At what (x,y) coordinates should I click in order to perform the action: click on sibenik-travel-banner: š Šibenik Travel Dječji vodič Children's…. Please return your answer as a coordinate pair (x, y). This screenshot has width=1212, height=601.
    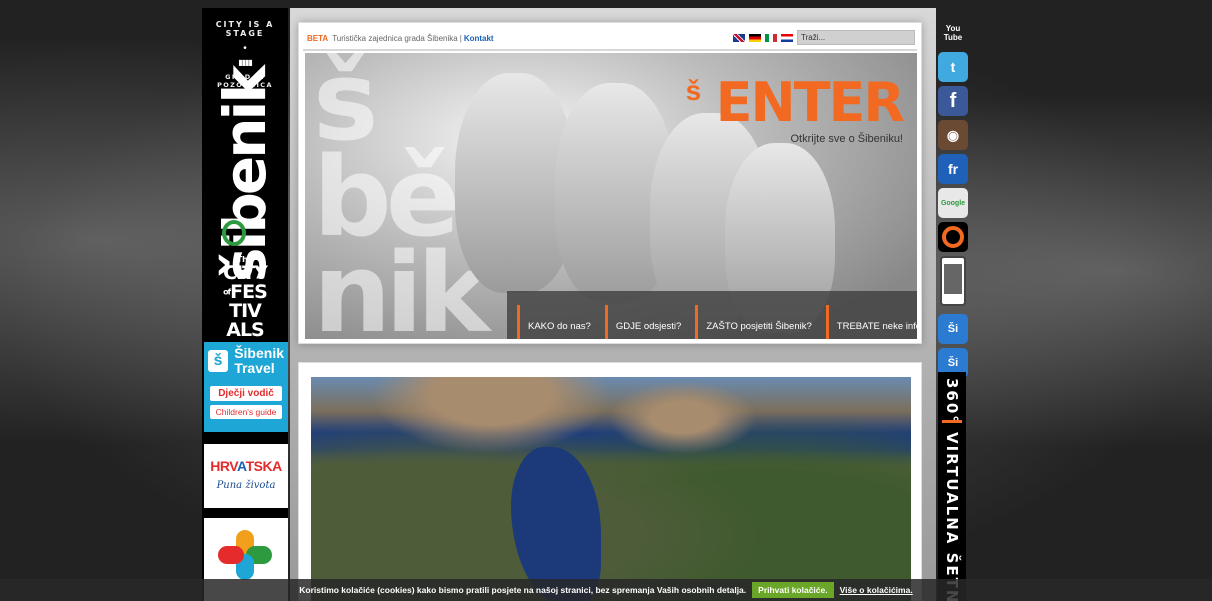
    Looking at the image, I should click on (246, 387).